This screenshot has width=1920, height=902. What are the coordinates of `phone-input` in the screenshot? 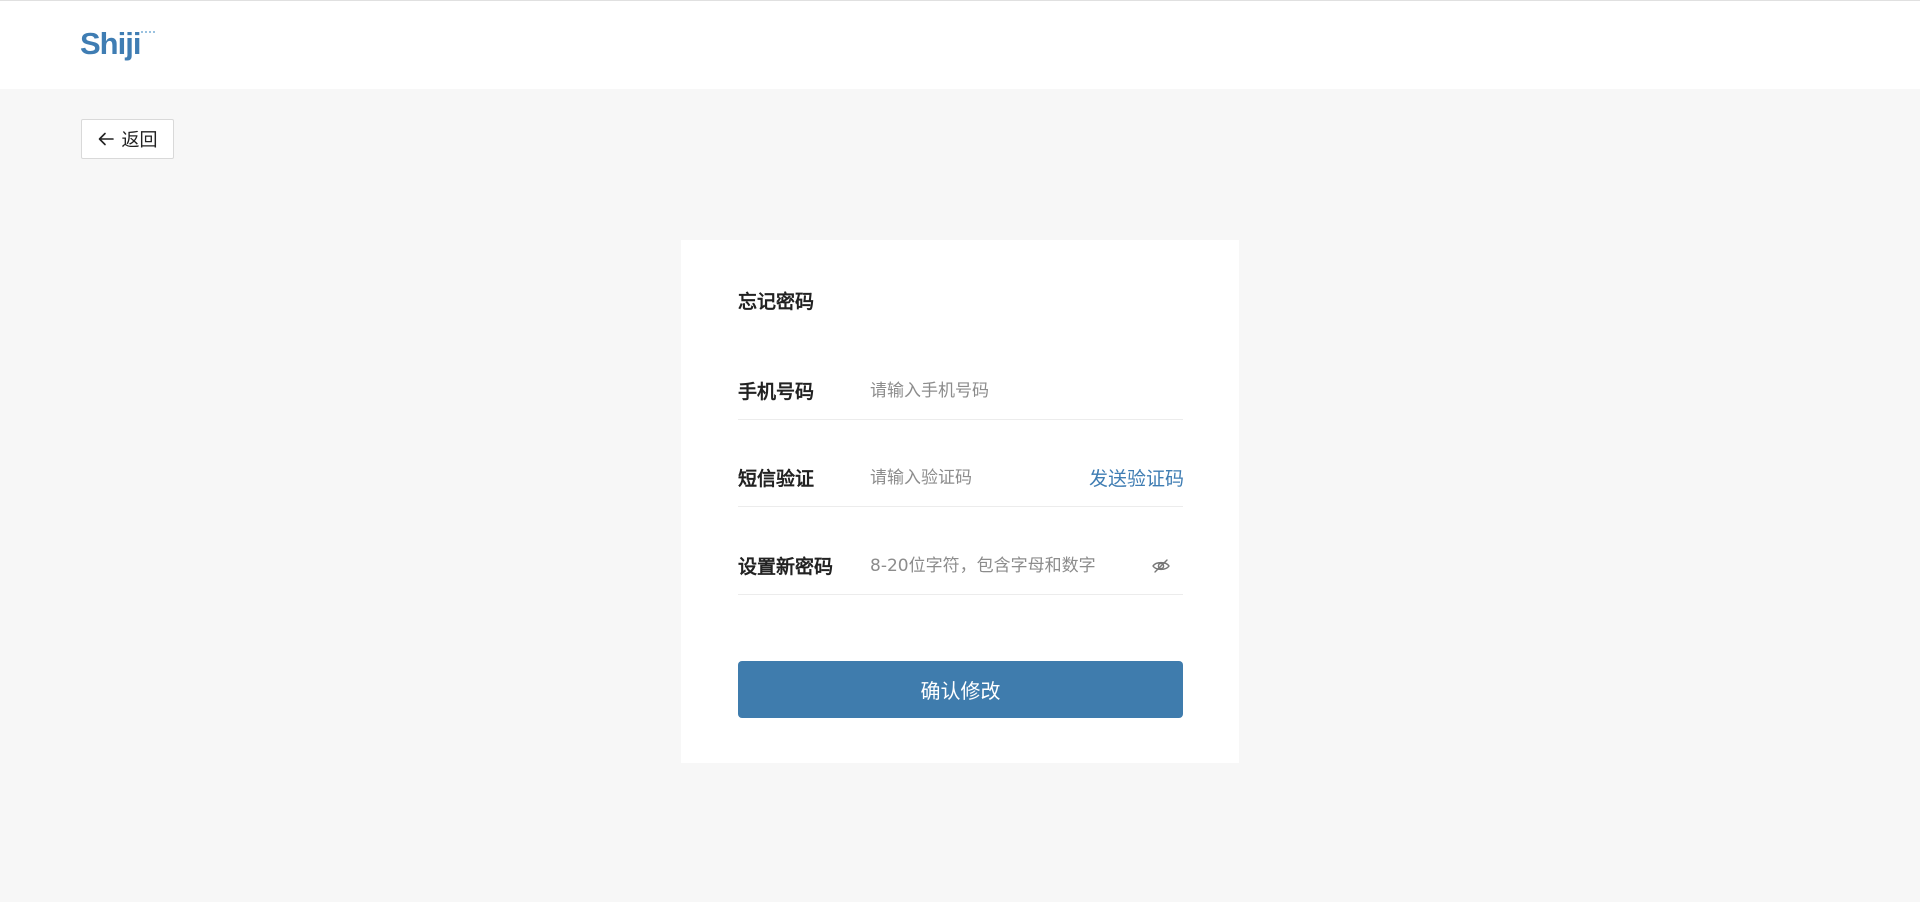 It's located at (1026, 390).